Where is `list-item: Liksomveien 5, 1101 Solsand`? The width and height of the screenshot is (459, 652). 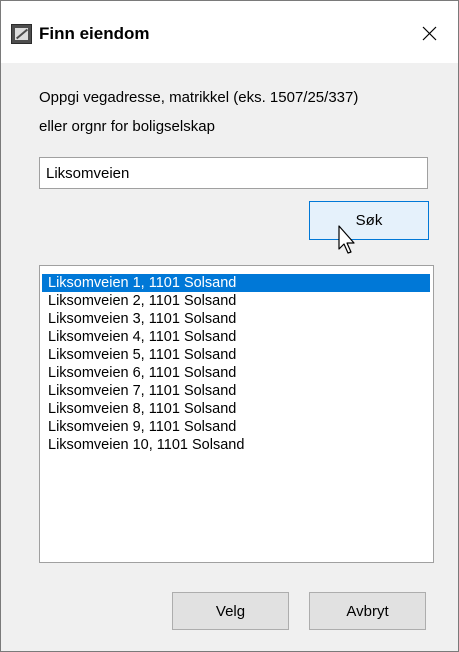 list-item: Liksomveien 5, 1101 Solsand is located at coordinates (236, 355).